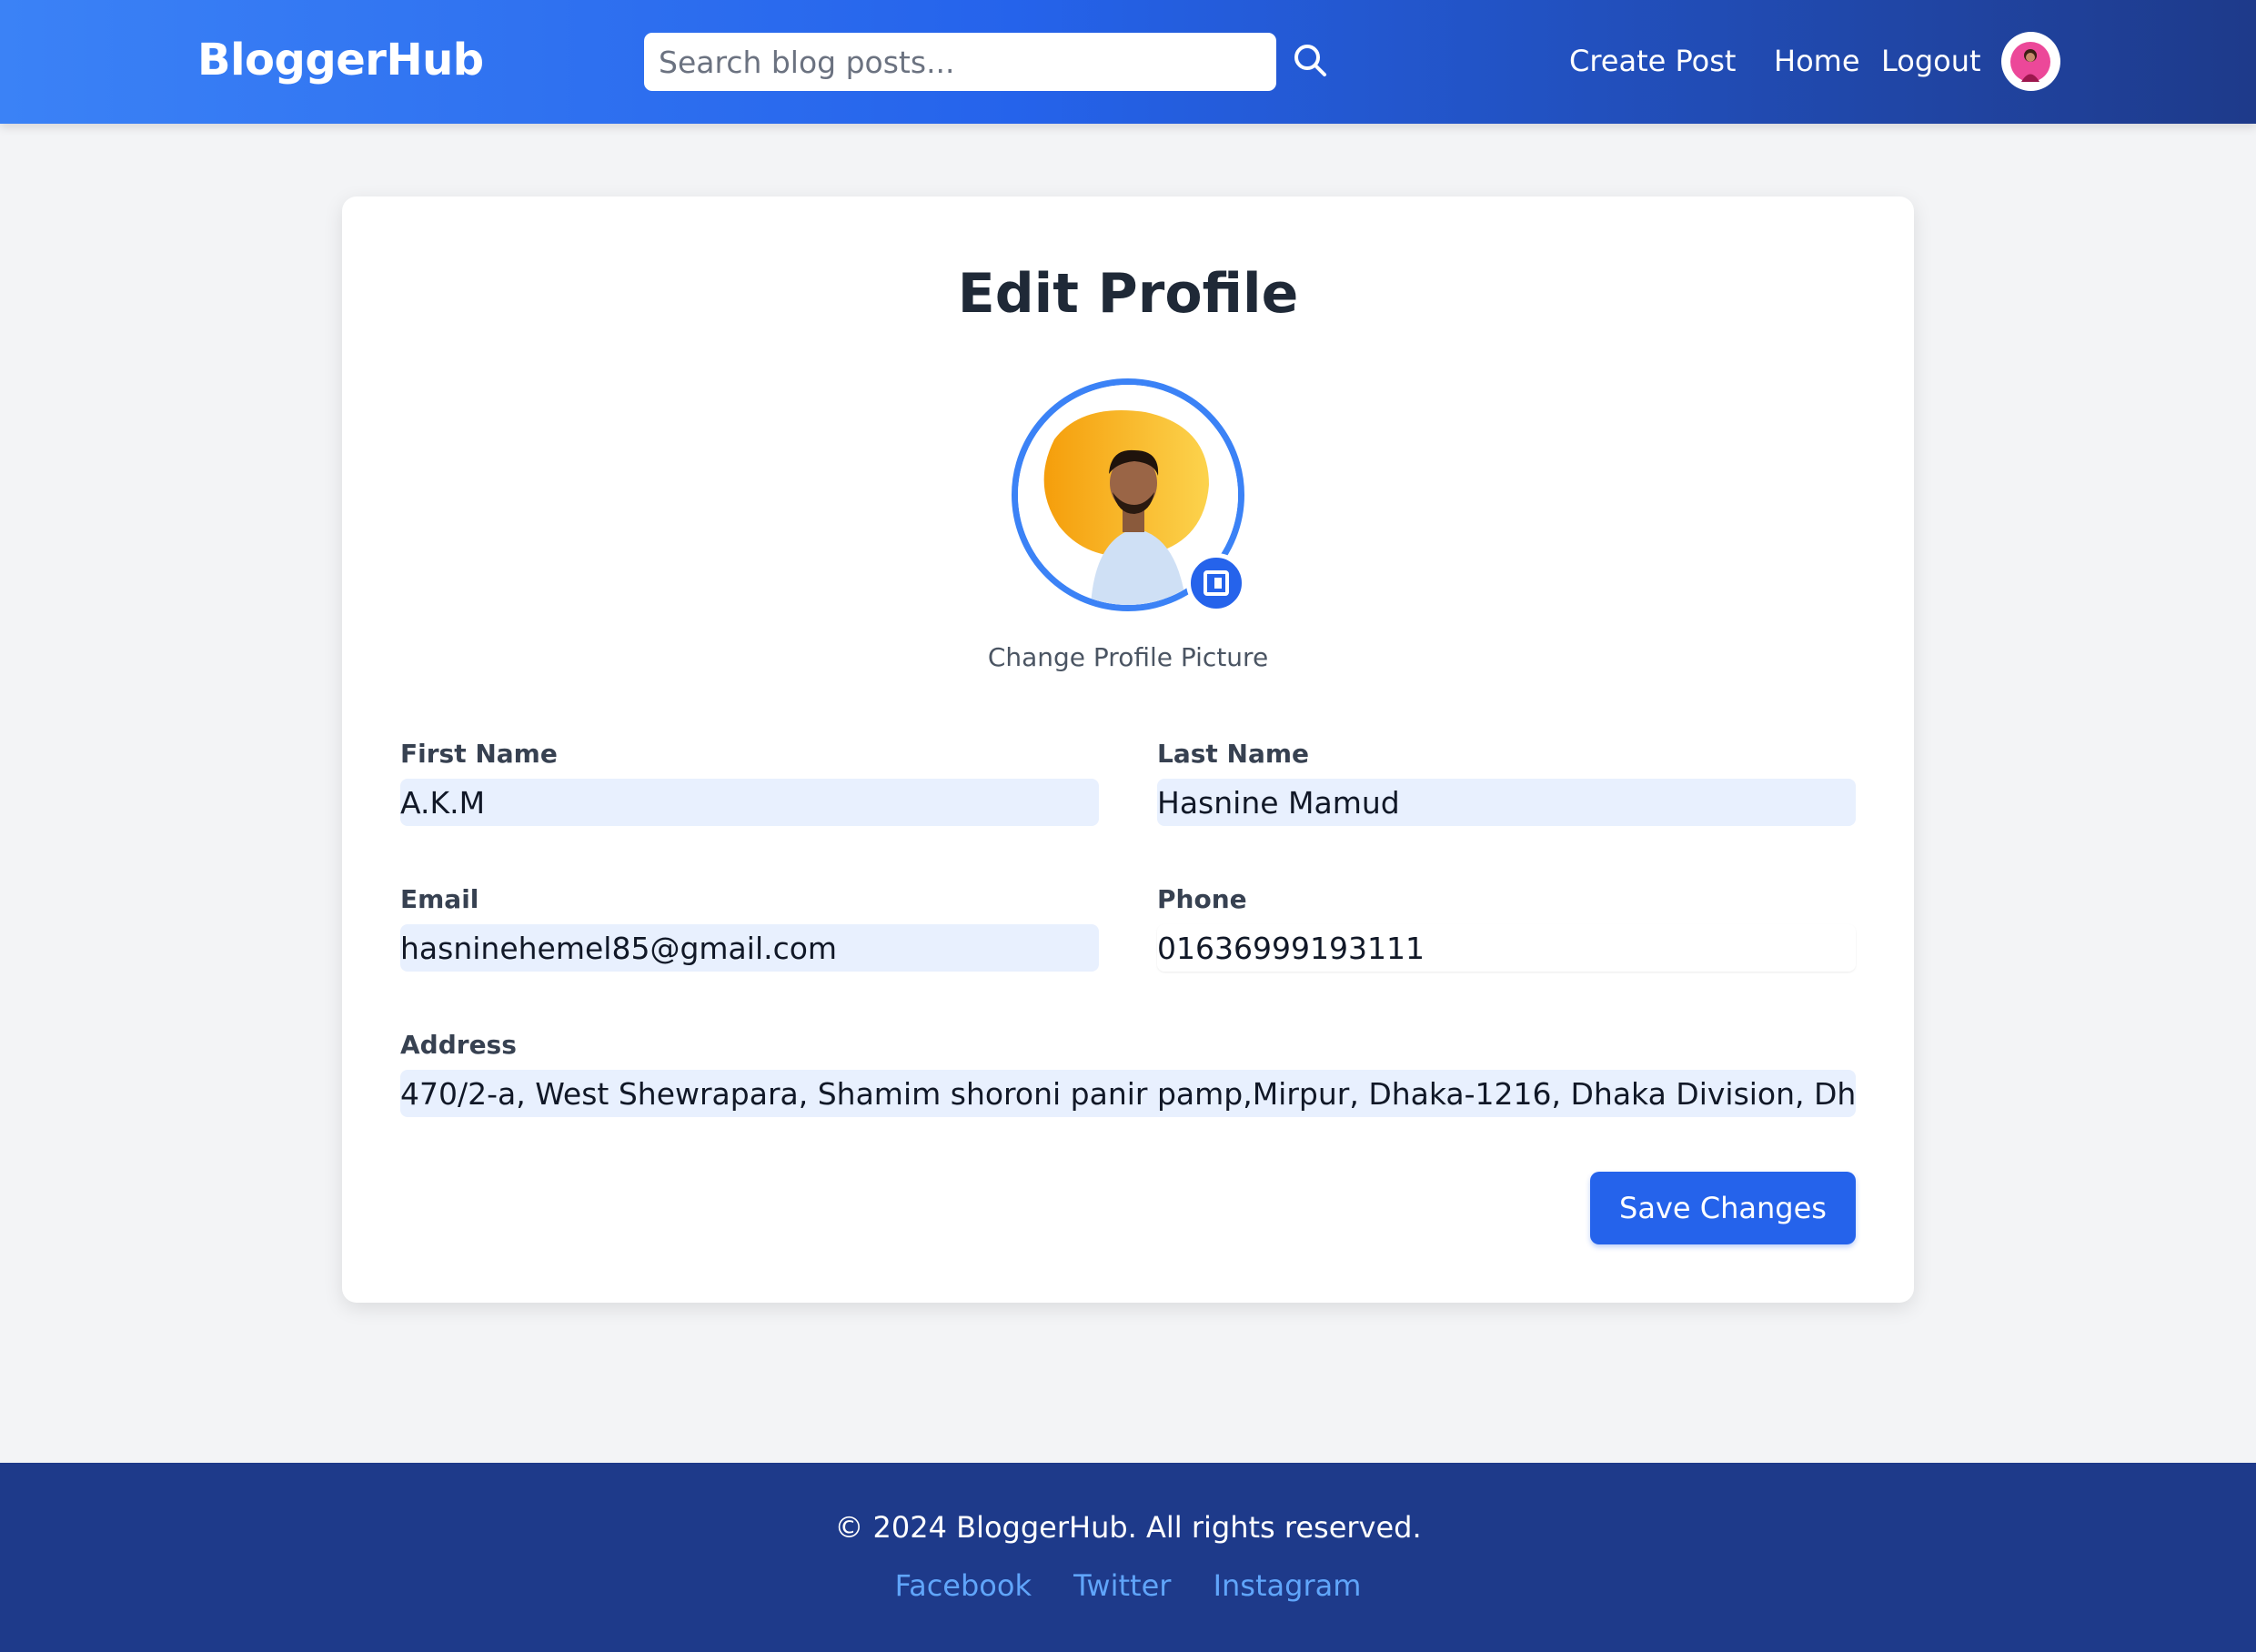 This screenshot has height=1652, width=2256. What do you see at coordinates (1506, 802) in the screenshot?
I see `last-name-field` at bounding box center [1506, 802].